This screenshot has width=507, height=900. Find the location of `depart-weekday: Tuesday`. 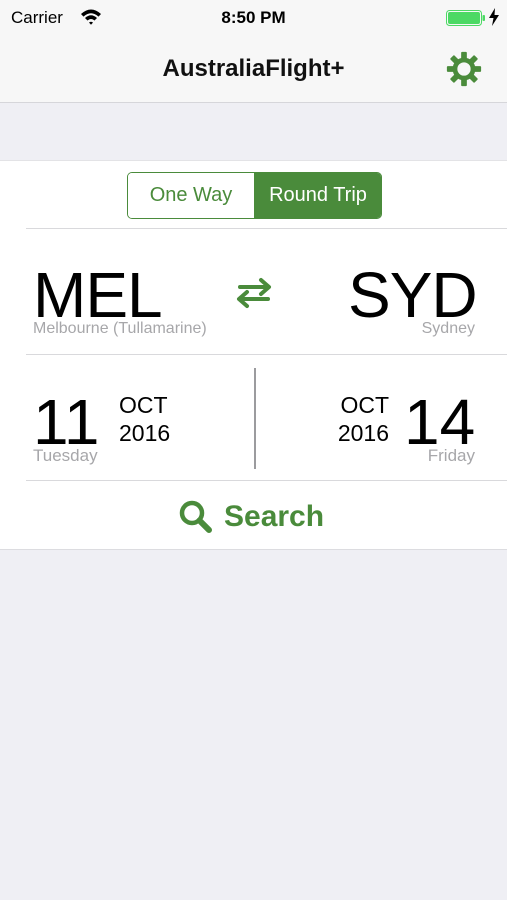

depart-weekday: Tuesday is located at coordinates (65, 455).